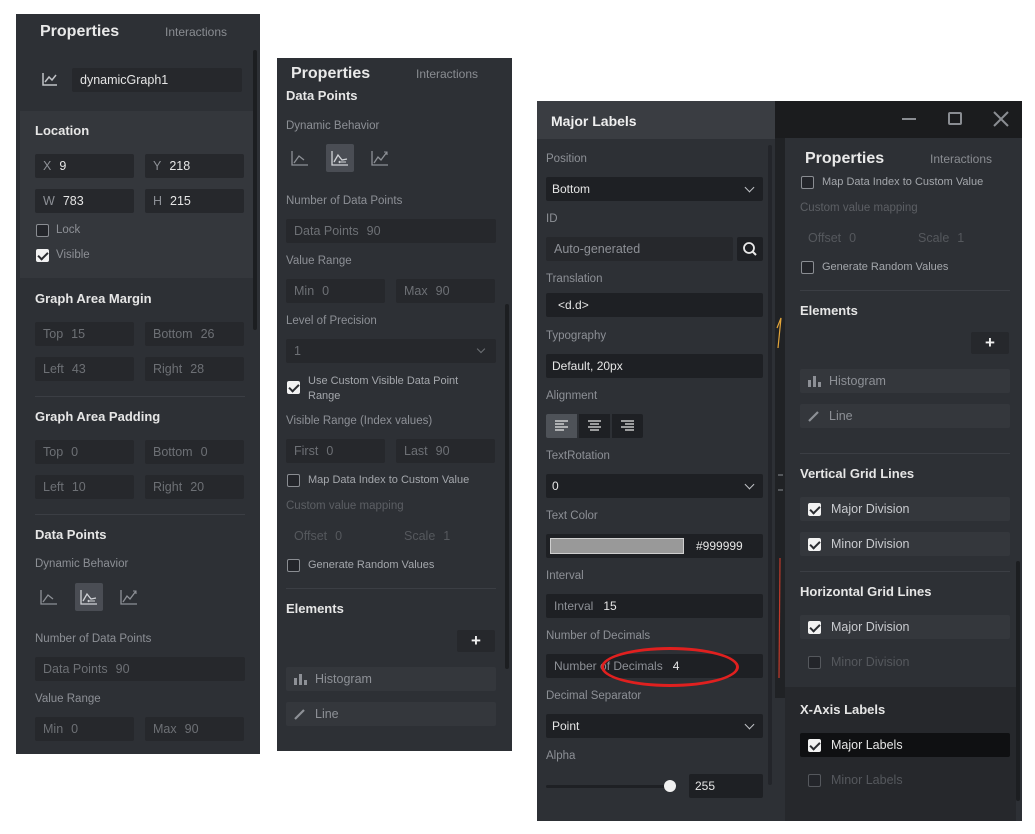  What do you see at coordinates (814, 381) in the screenshot?
I see `histogram-icon` at bounding box center [814, 381].